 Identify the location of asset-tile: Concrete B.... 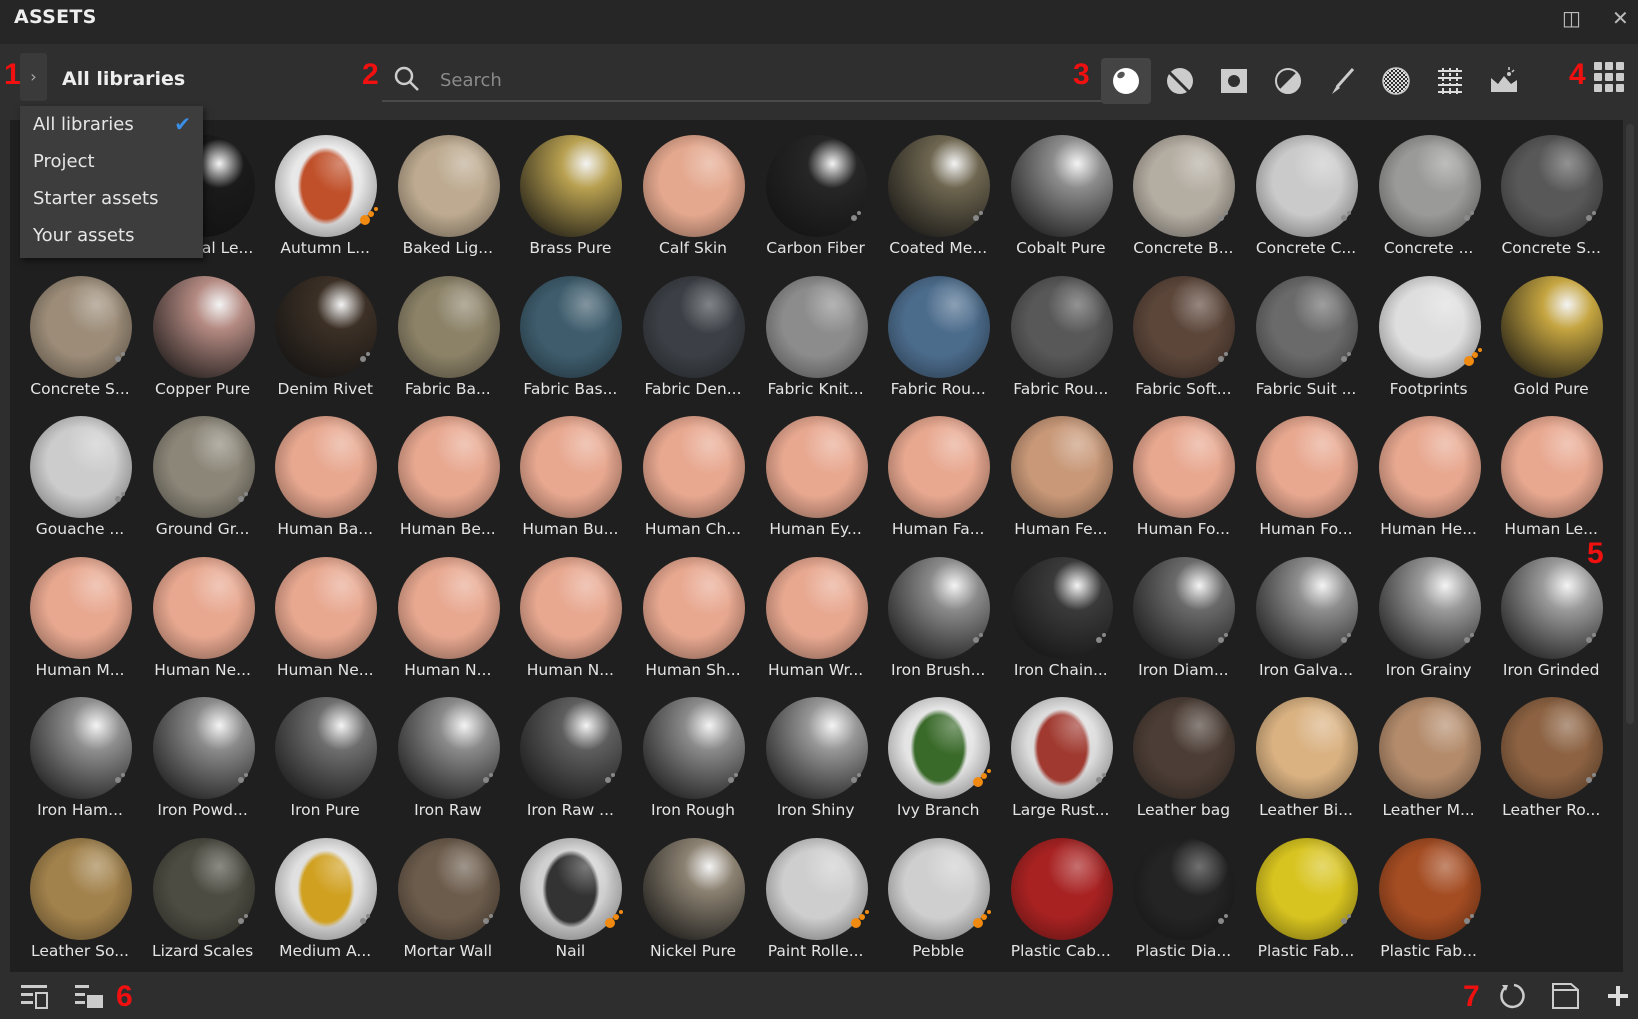
(1183, 193).